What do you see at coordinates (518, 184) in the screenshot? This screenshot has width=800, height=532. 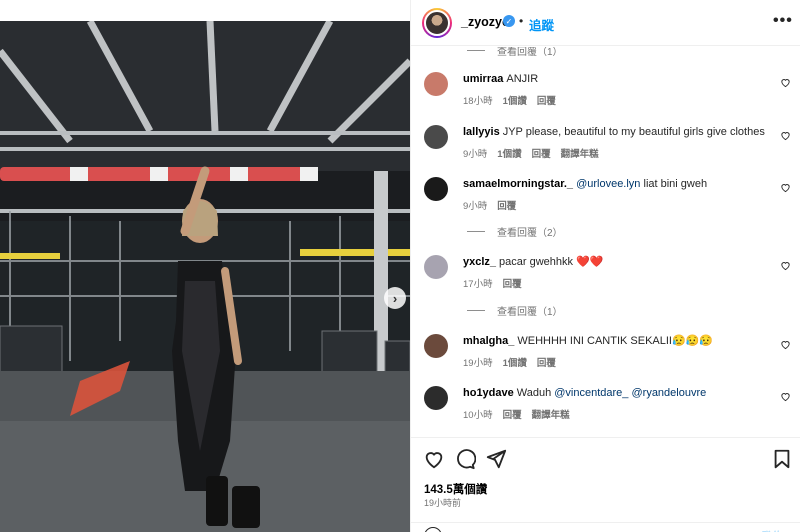 I see `comment-username: samaelmorningstar._` at bounding box center [518, 184].